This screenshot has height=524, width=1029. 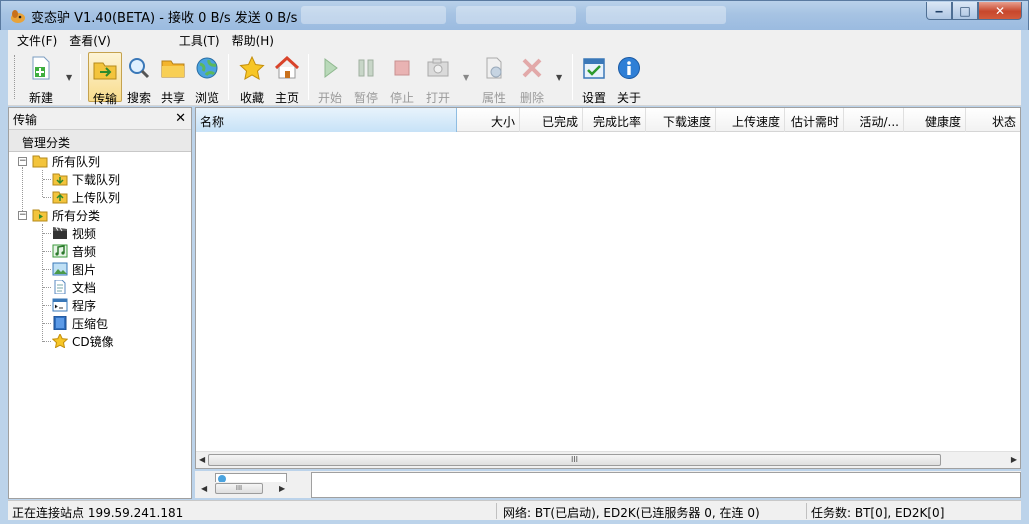 What do you see at coordinates (467, 77) in the screenshot?
I see `open-dropdown-arrow: ▼` at bounding box center [467, 77].